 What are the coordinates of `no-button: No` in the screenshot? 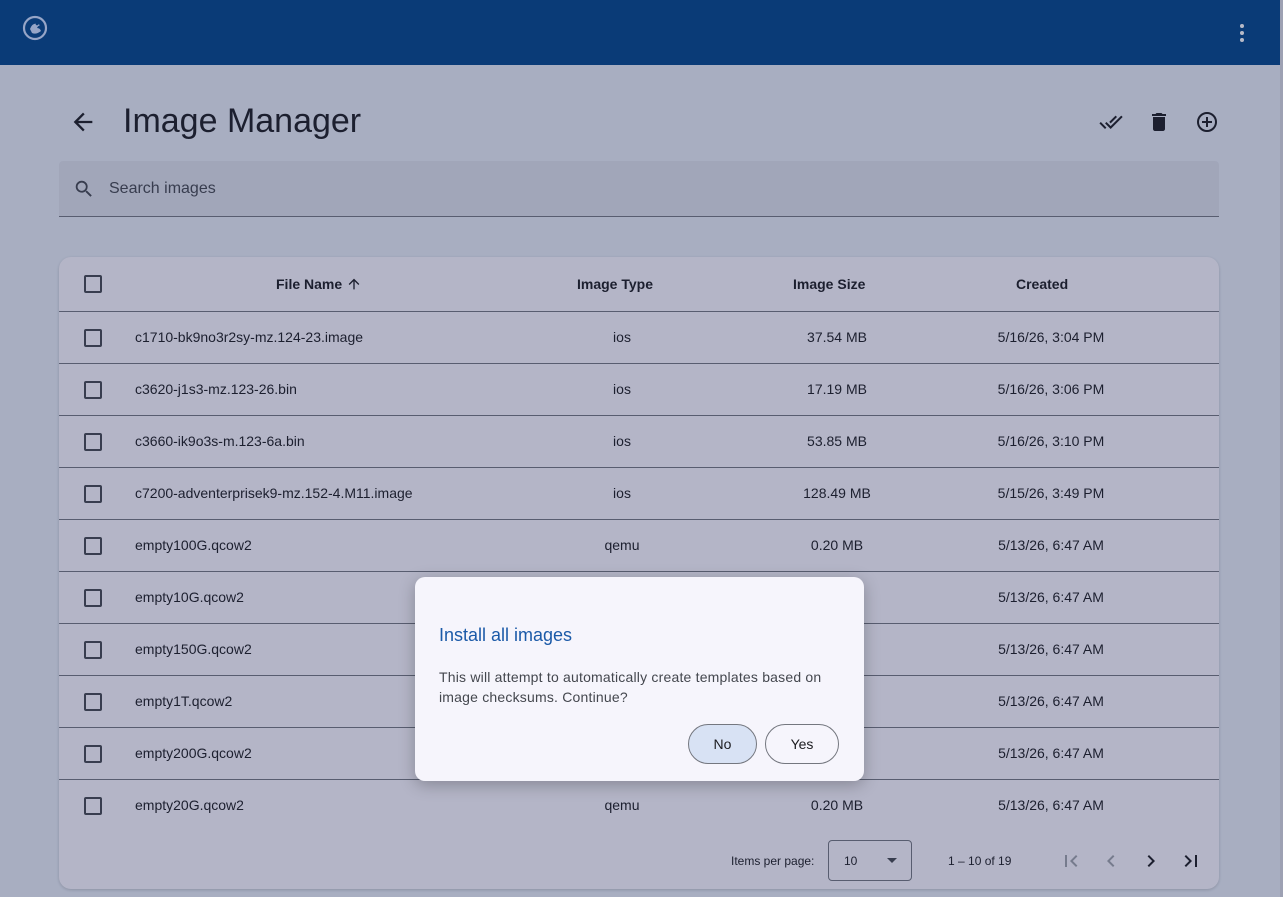 It's located at (722, 744).